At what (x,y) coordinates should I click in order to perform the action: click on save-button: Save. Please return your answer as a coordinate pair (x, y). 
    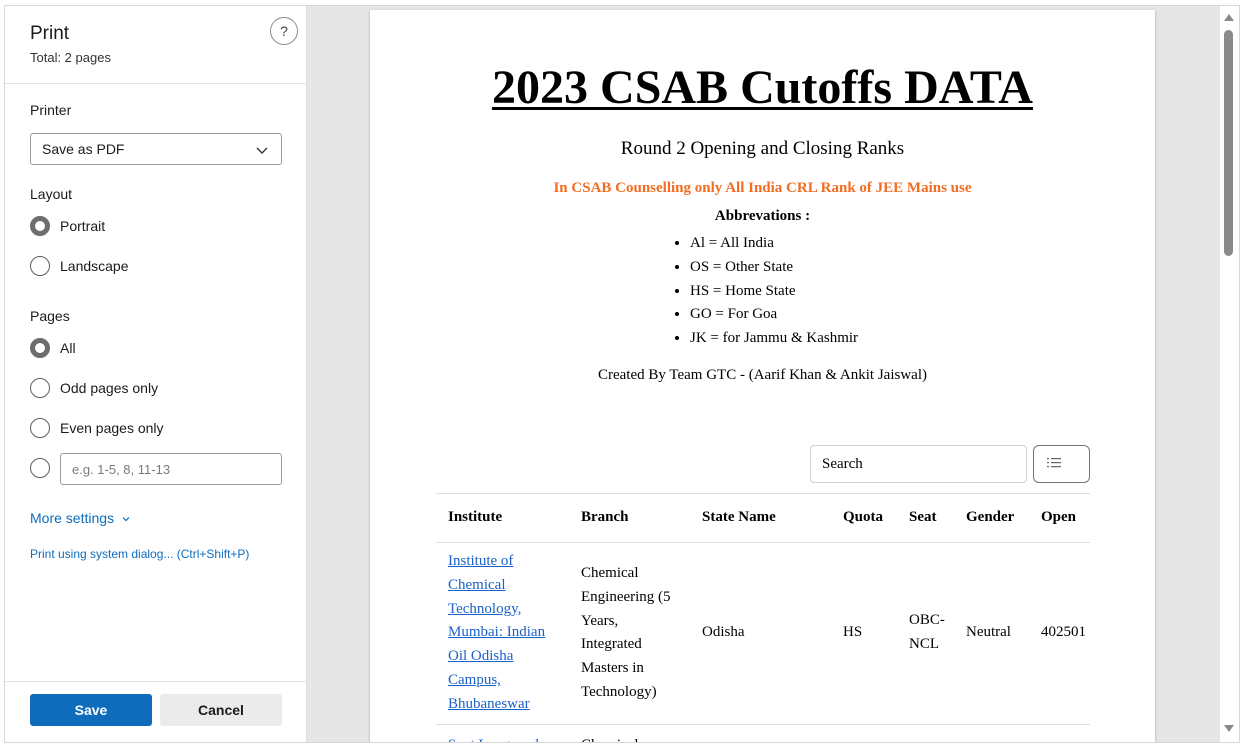
    Looking at the image, I should click on (91, 710).